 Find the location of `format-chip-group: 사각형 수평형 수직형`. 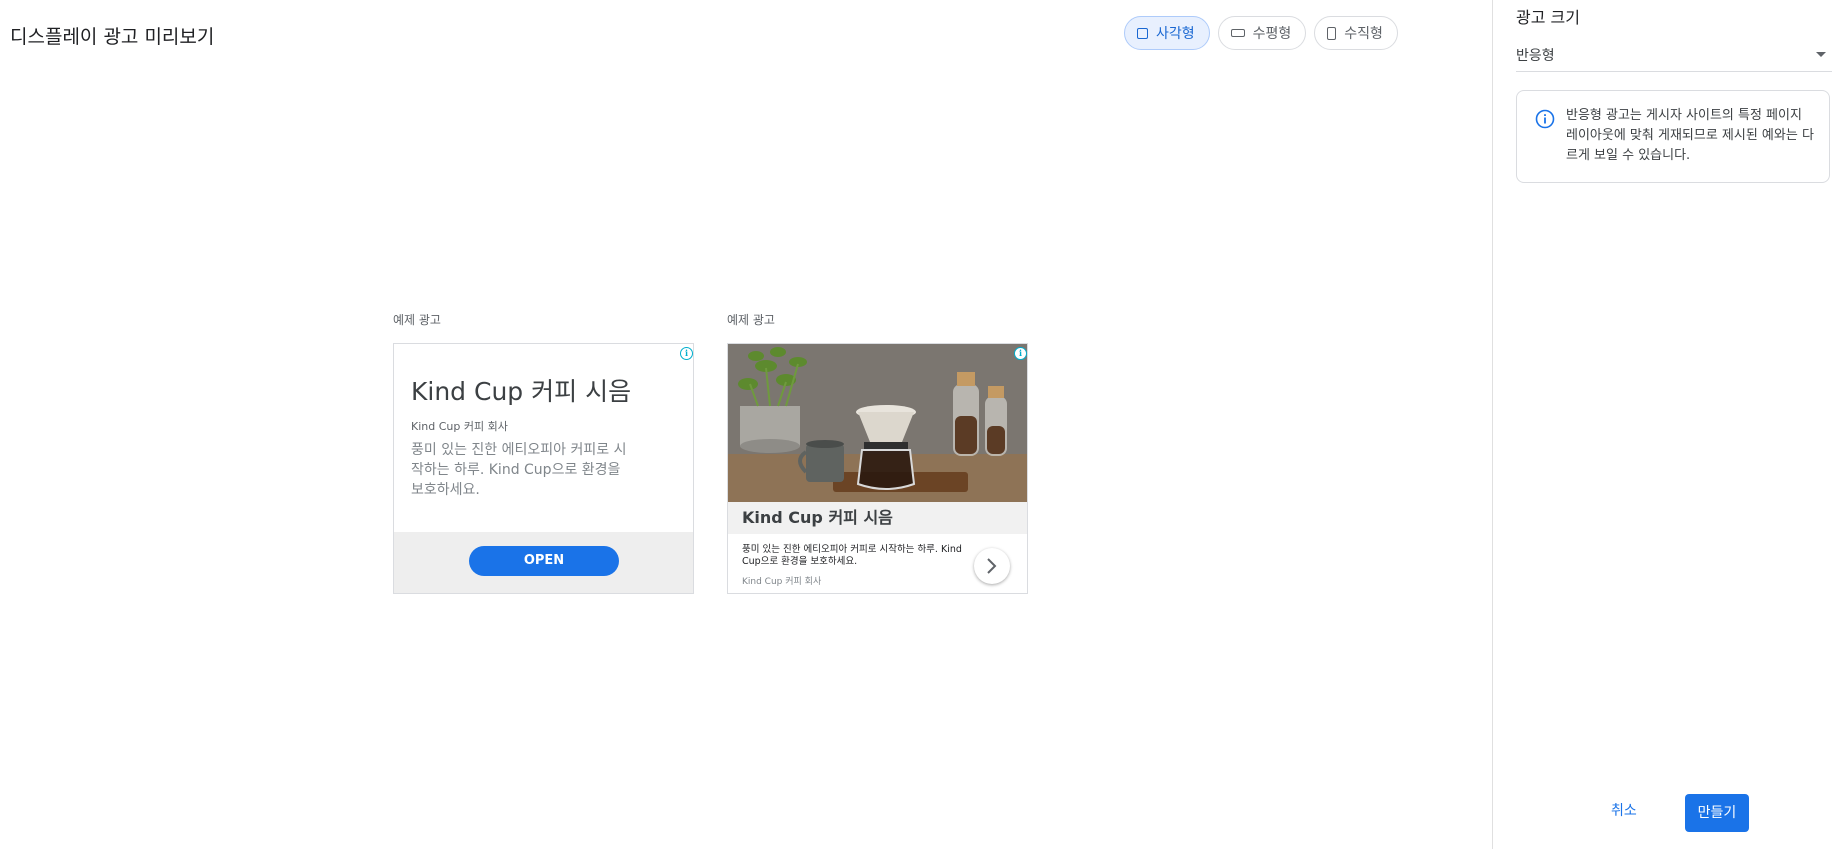

format-chip-group: 사각형 수평형 수직형 is located at coordinates (1261, 33).